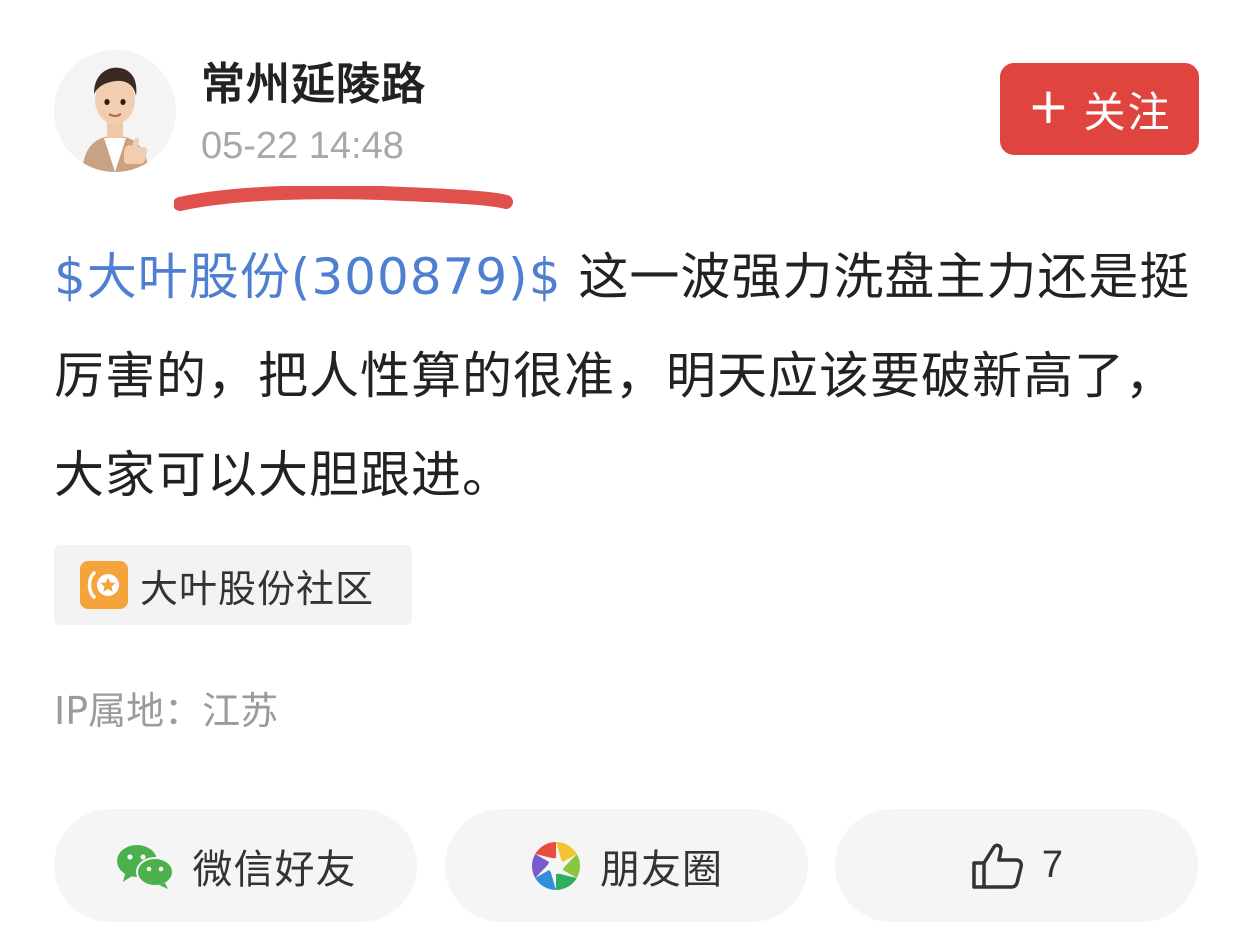 This screenshot has height=931, width=1253. Describe the element at coordinates (661, 869) in the screenshot. I see `share-moments-label: 朋友圈` at that location.